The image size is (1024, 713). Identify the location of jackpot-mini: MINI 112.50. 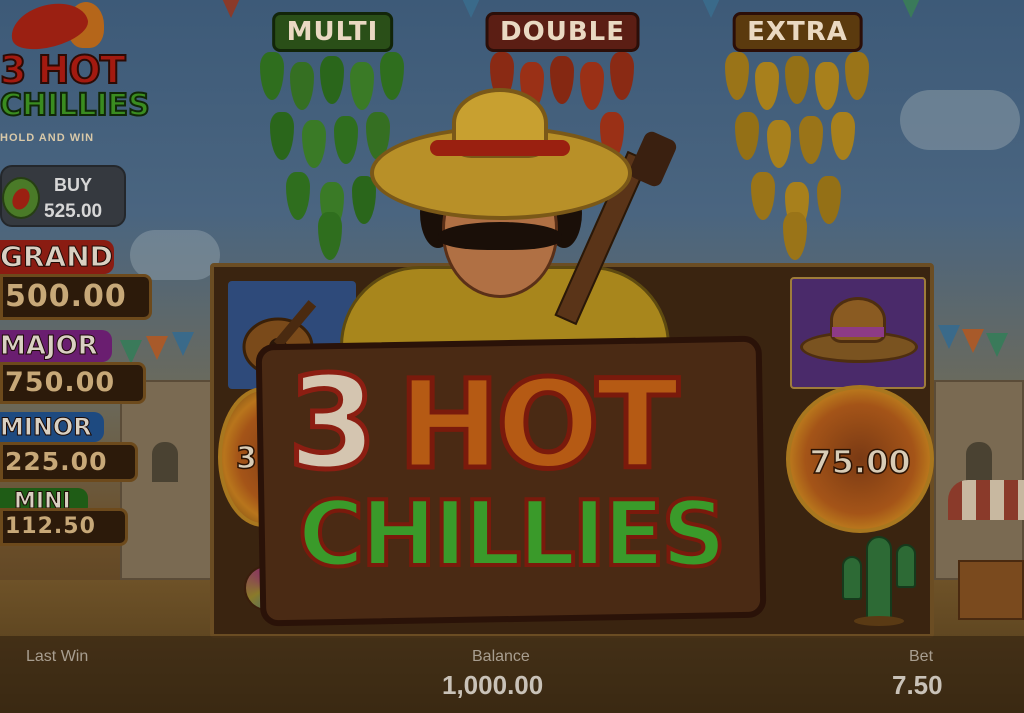
(64, 523).